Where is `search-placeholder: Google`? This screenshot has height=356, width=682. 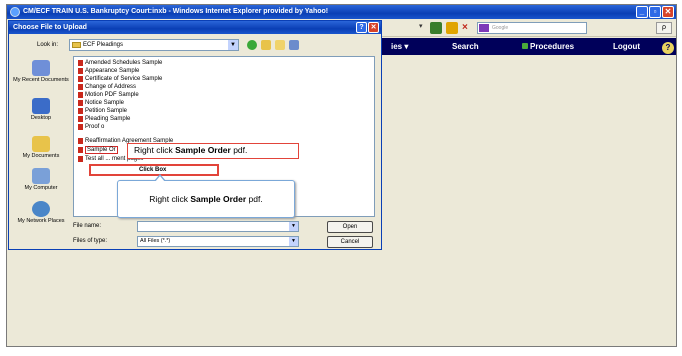 search-placeholder: Google is located at coordinates (500, 28).